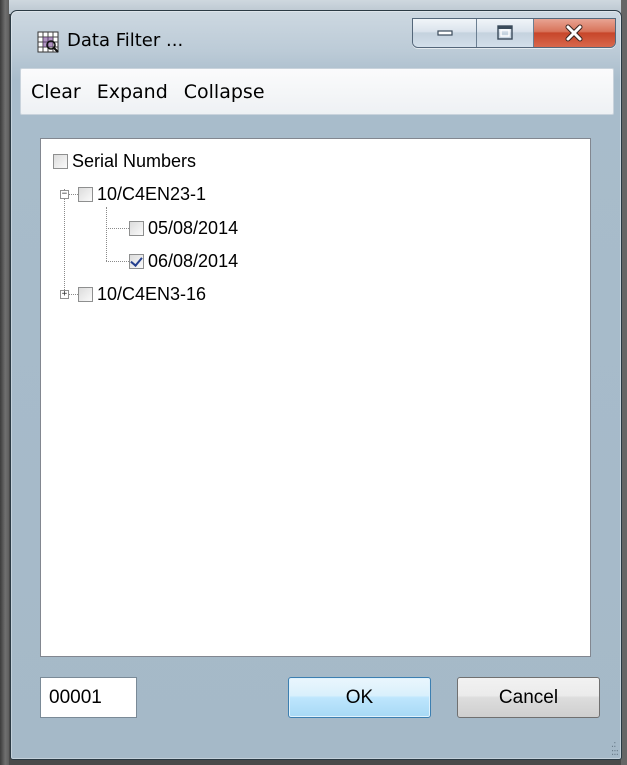 The width and height of the screenshot is (627, 765). Describe the element at coordinates (528, 697) in the screenshot. I see `cancel-button: Cancel` at that location.